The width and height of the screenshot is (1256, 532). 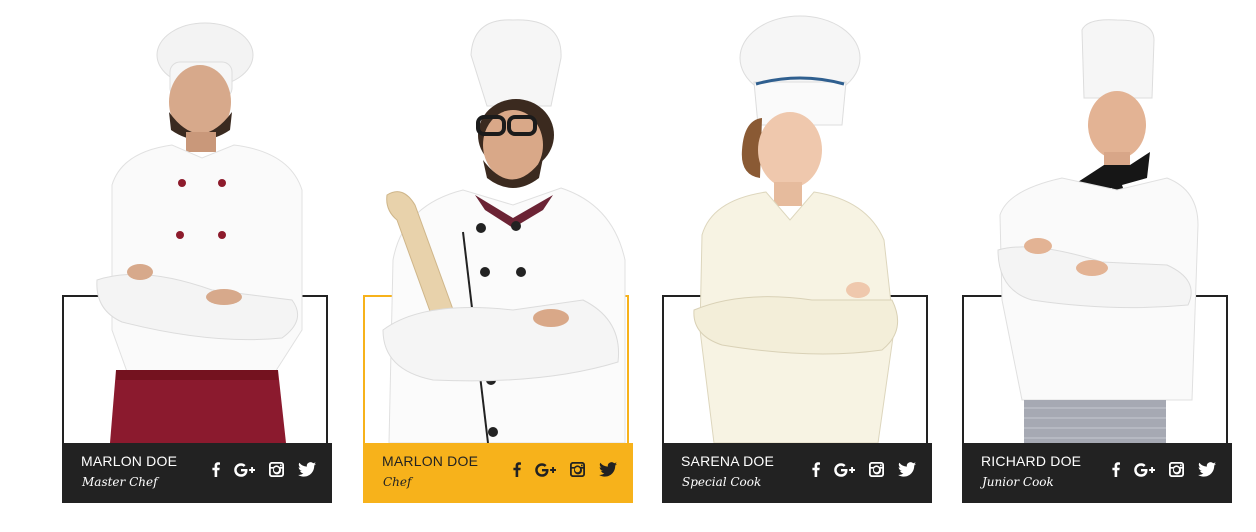 I want to click on member-role: Special Cook, so click(x=722, y=482).